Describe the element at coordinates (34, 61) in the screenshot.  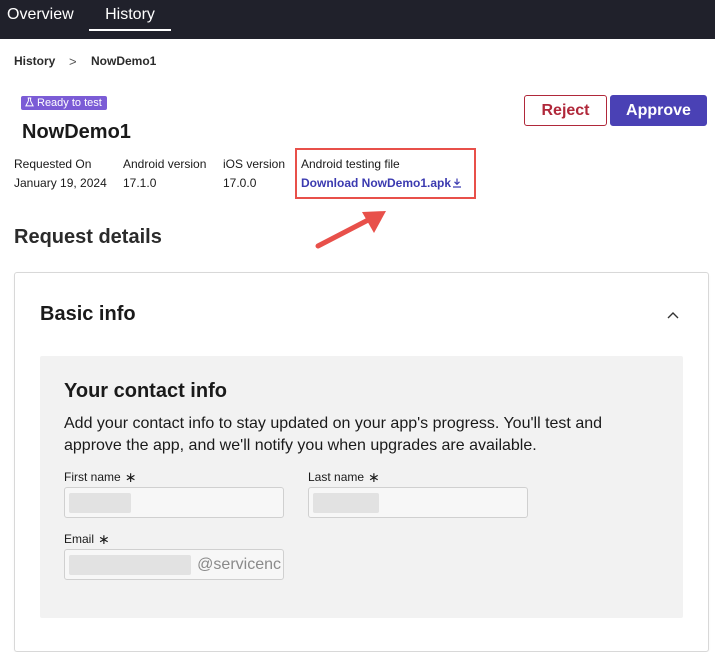
I see `breadcrumb-history-link: History` at that location.